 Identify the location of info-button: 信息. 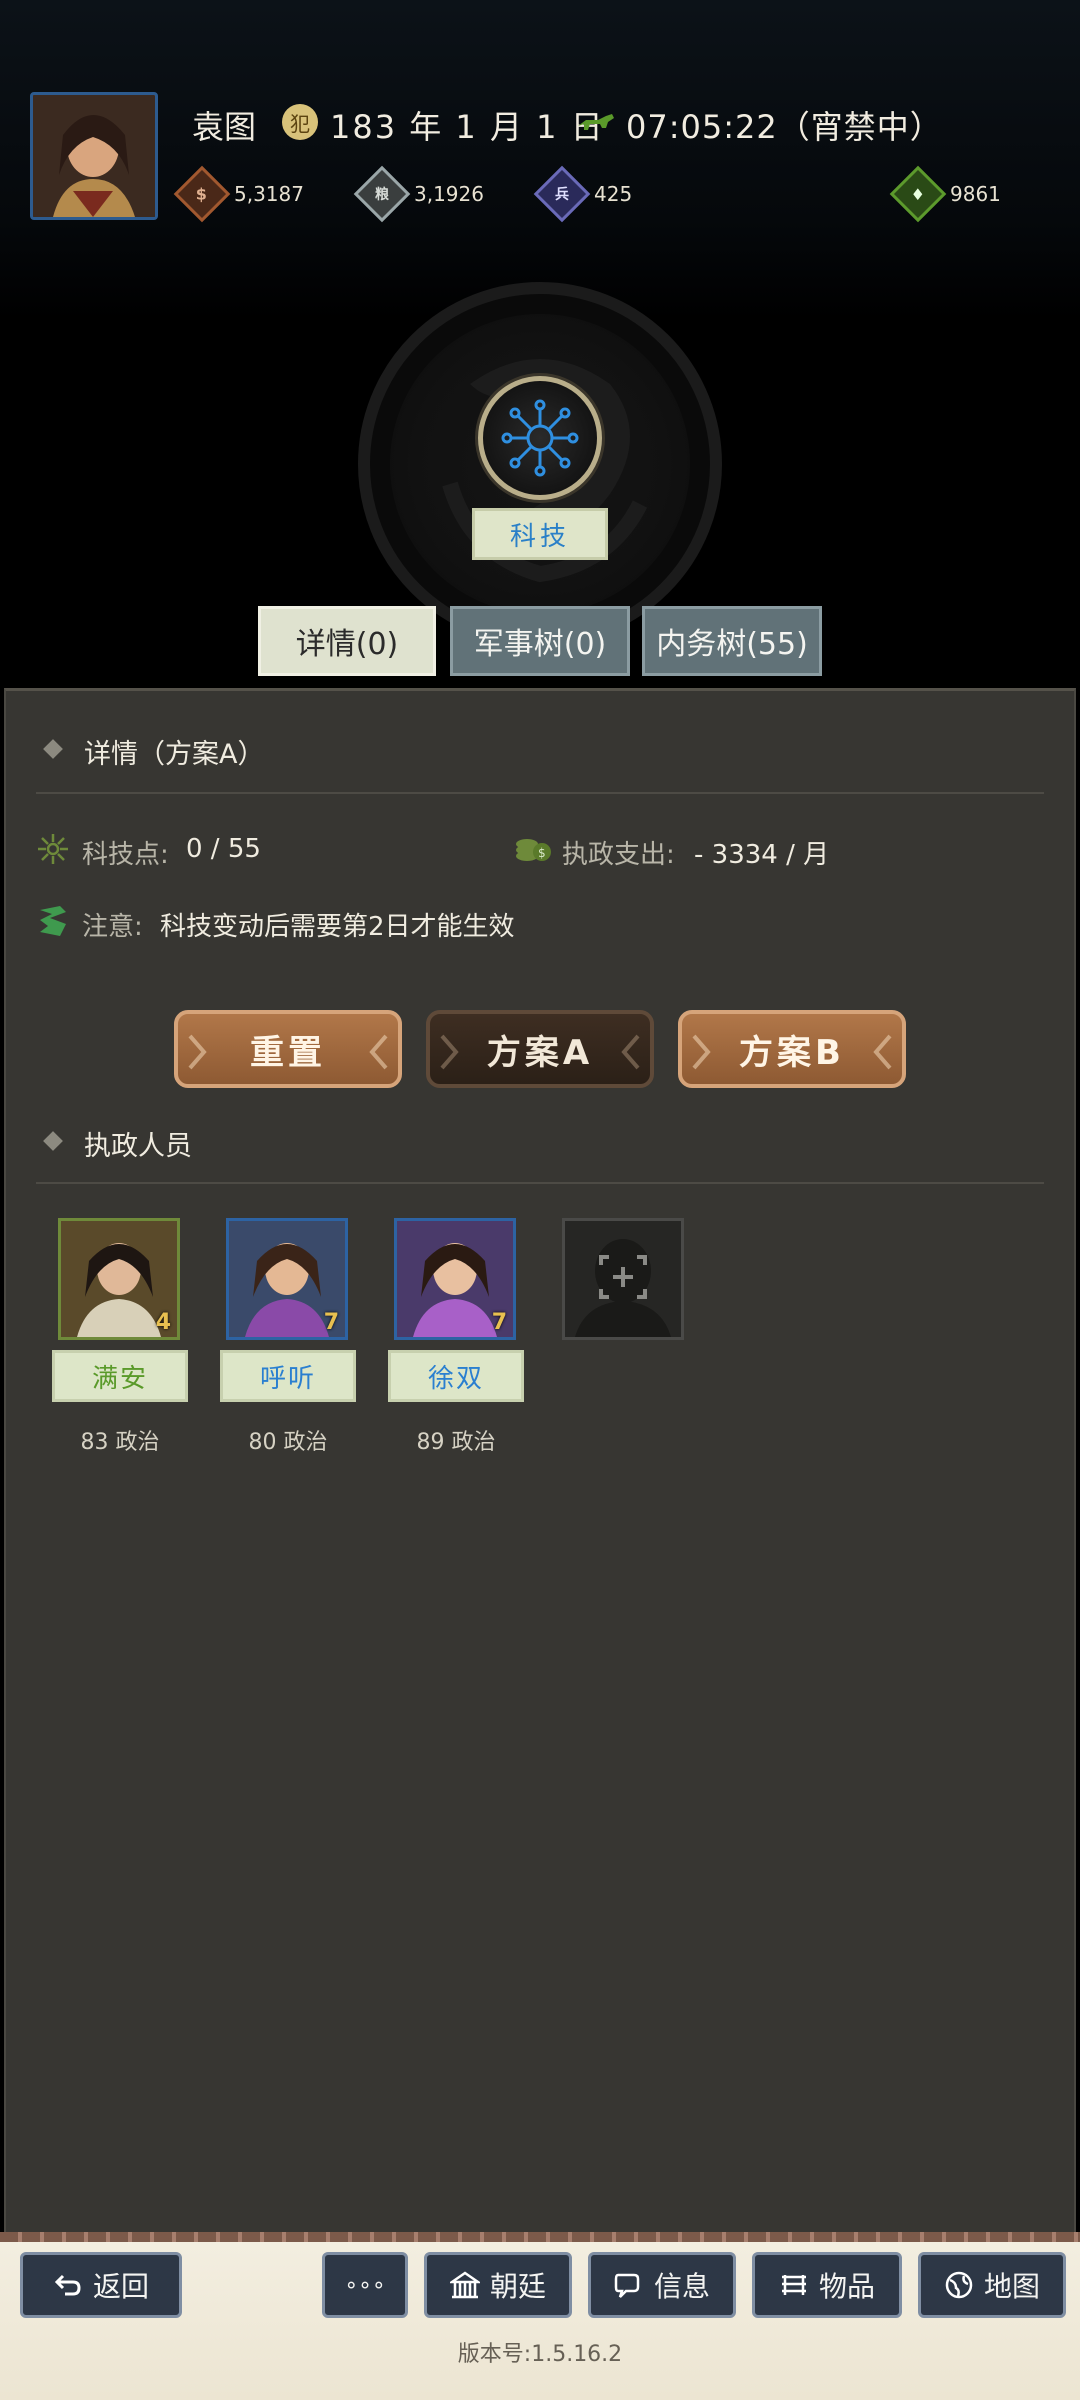
(662, 2285).